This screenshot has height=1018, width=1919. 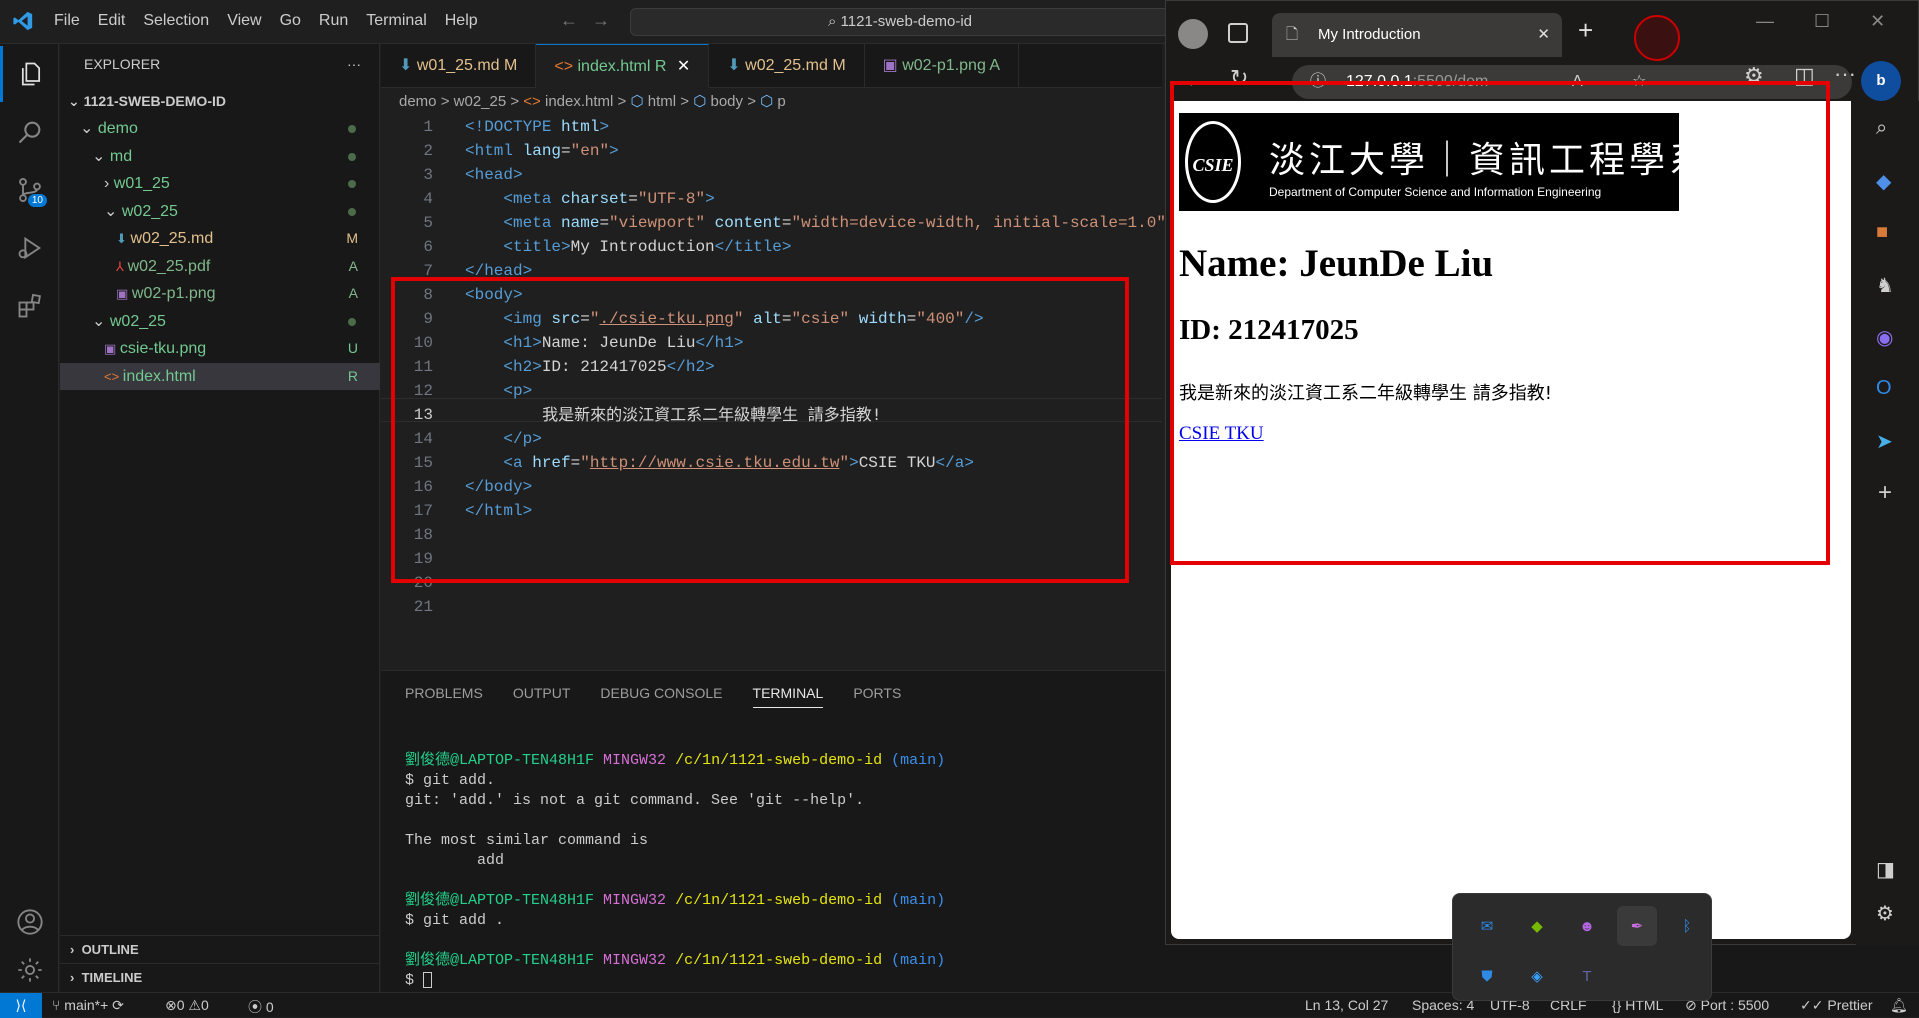 I want to click on menu-edit: Edit, so click(x=112, y=21).